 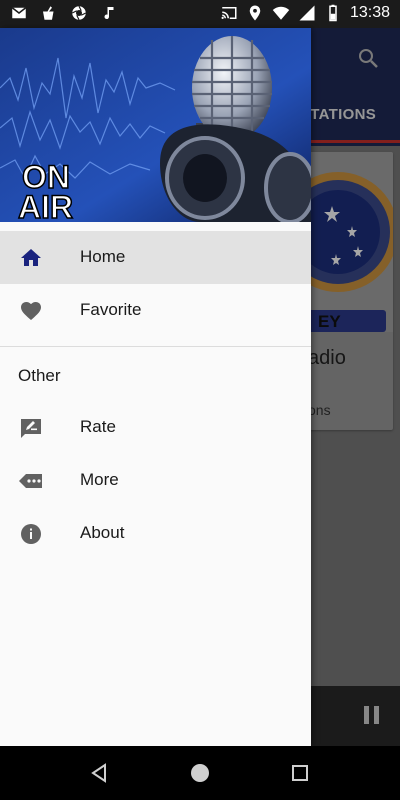 What do you see at coordinates (100, 773) in the screenshot?
I see `back-icon` at bounding box center [100, 773].